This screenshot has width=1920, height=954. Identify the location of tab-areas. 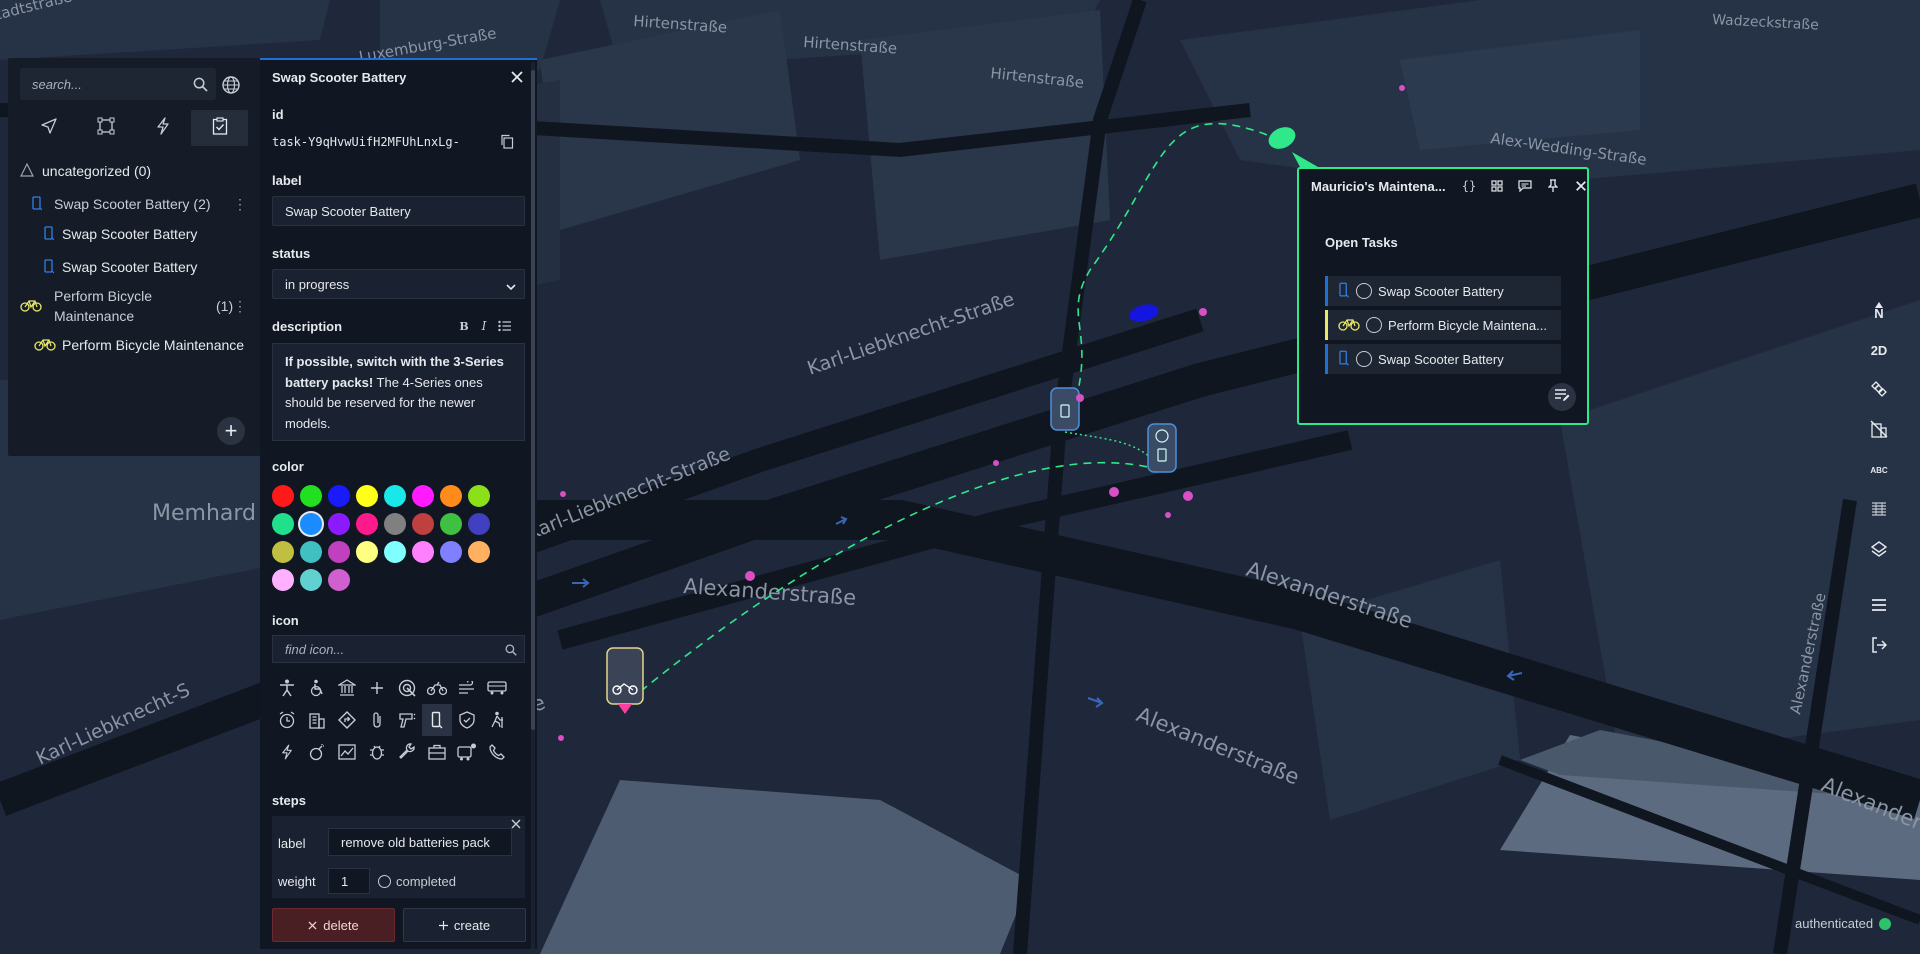
(105, 128).